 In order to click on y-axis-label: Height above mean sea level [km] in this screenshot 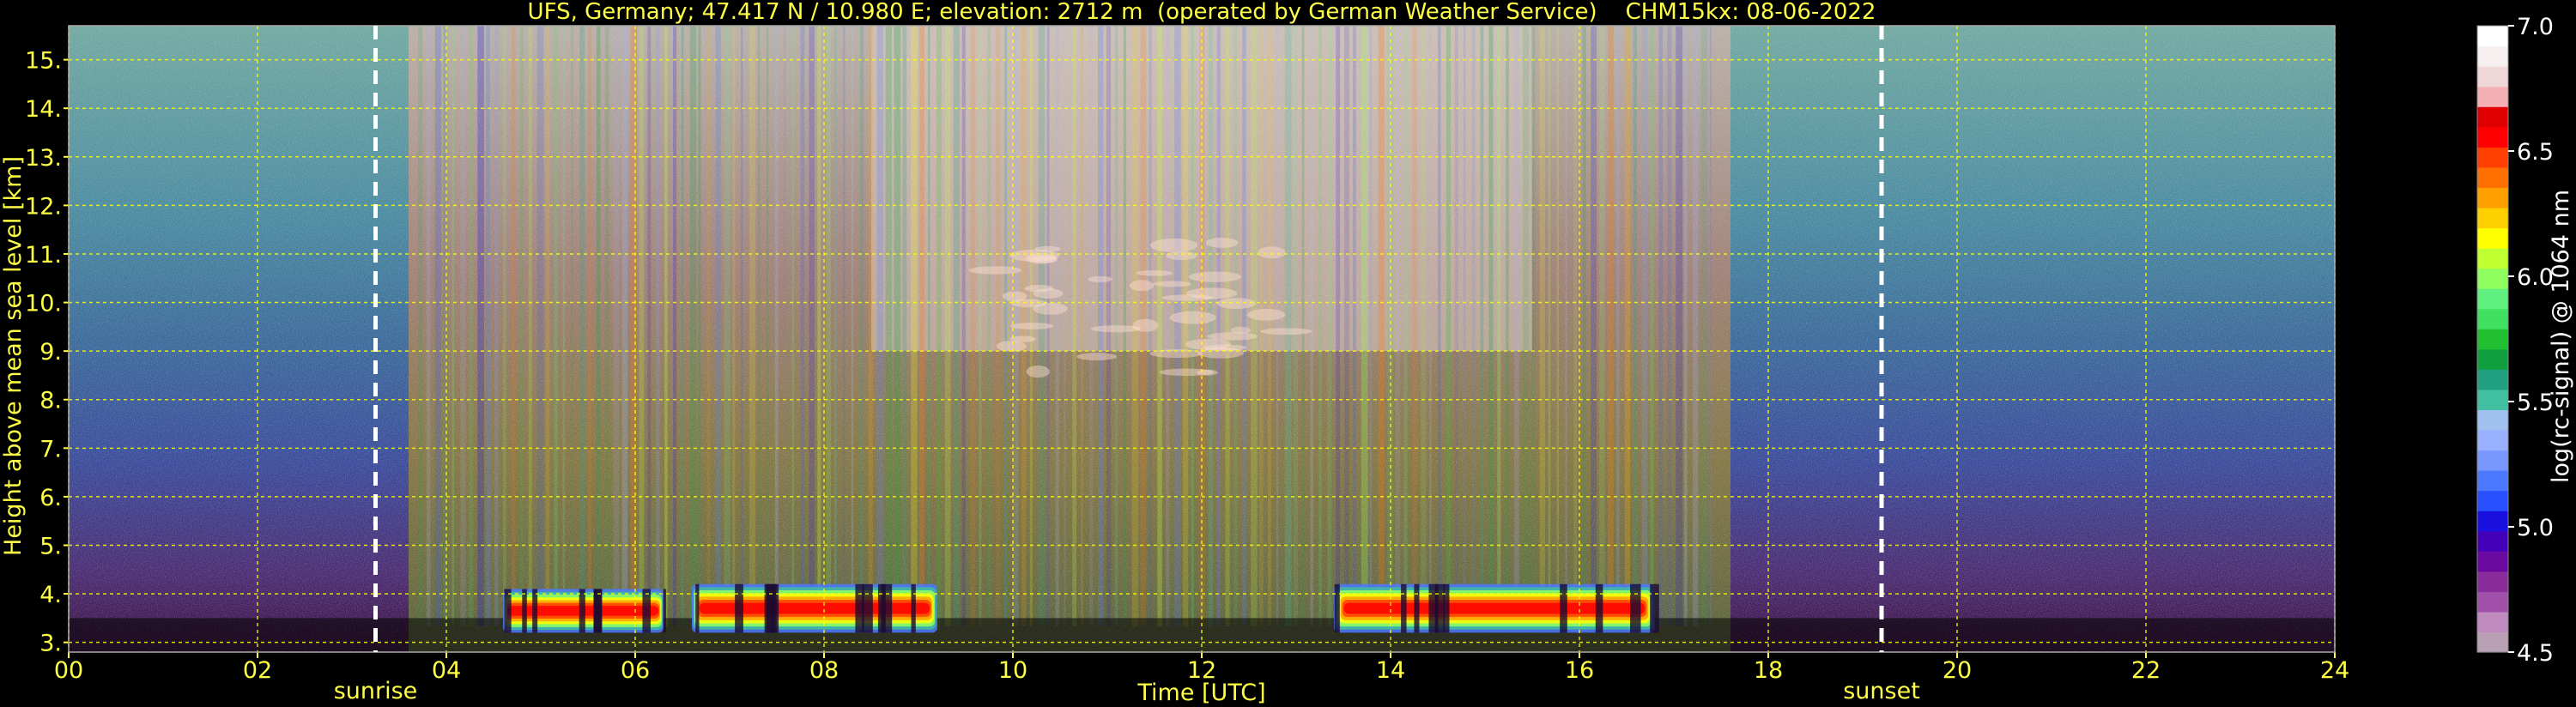, I will do `click(13, 356)`.